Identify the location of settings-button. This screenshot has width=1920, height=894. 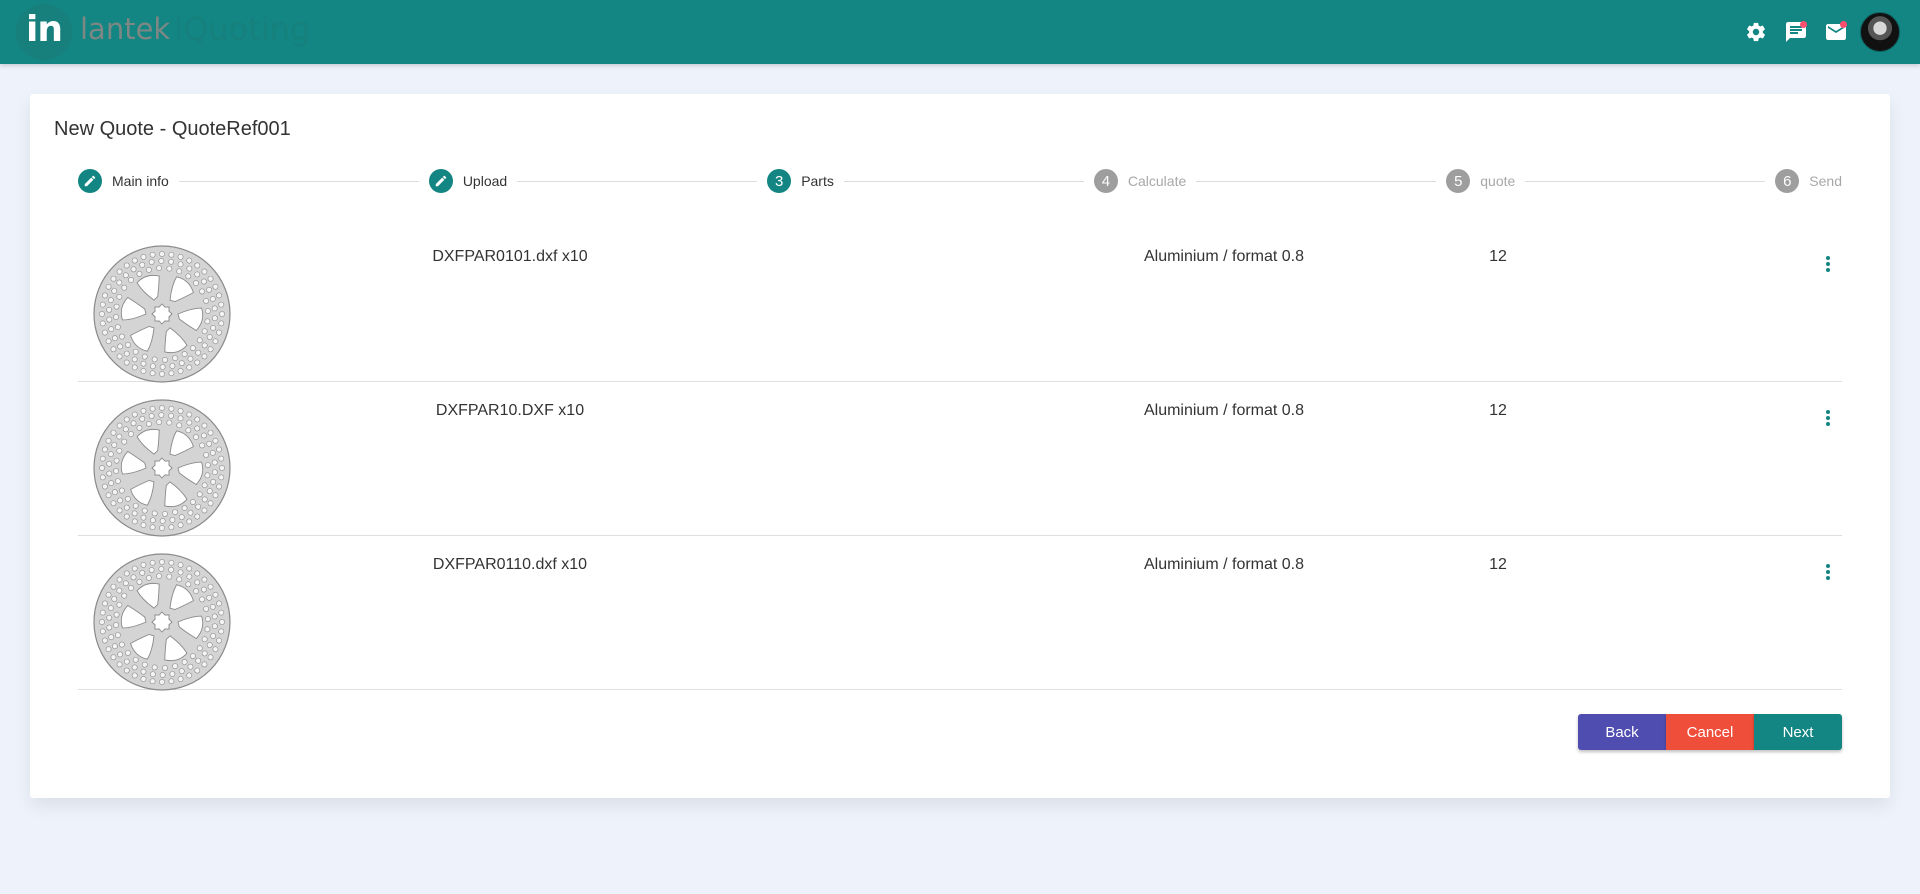
(1756, 32).